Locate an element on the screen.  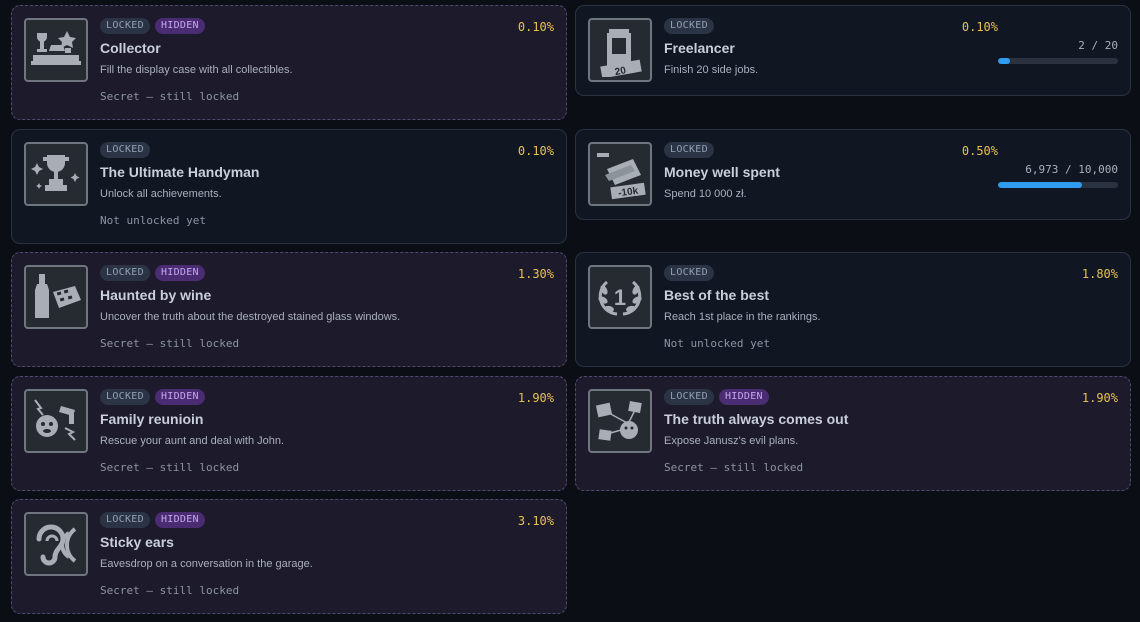
unlock-percent: 0.50% is located at coordinates (979, 151).